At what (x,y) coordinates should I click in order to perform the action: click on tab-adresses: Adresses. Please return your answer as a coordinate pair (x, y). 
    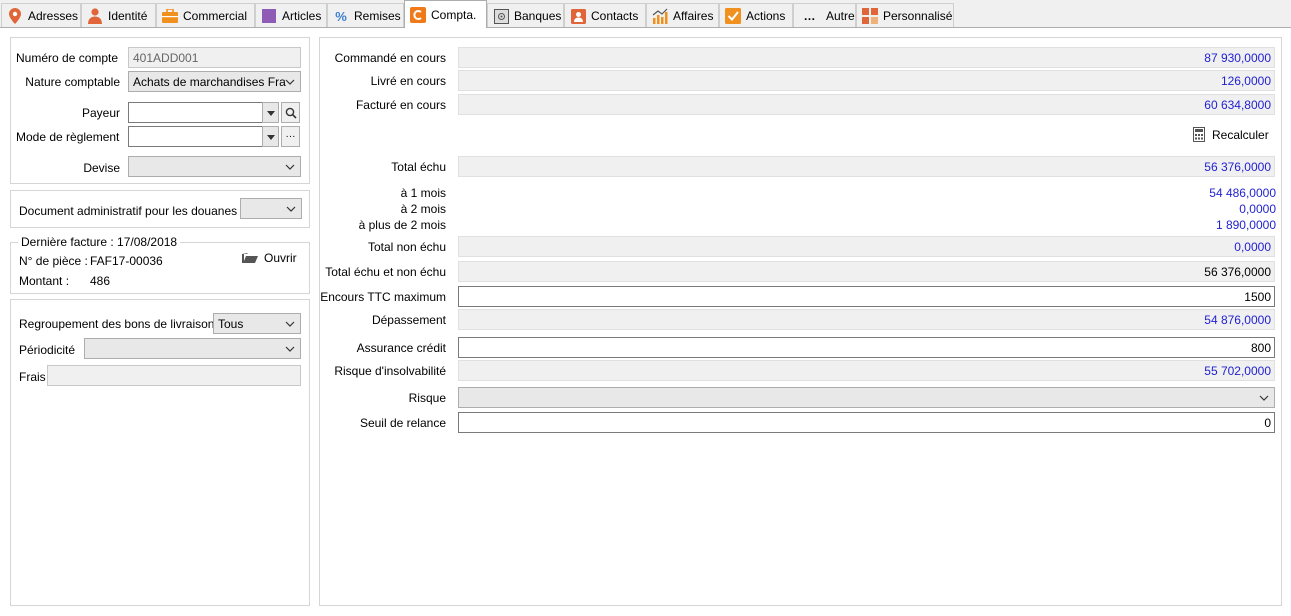
    Looking at the image, I should click on (41, 15).